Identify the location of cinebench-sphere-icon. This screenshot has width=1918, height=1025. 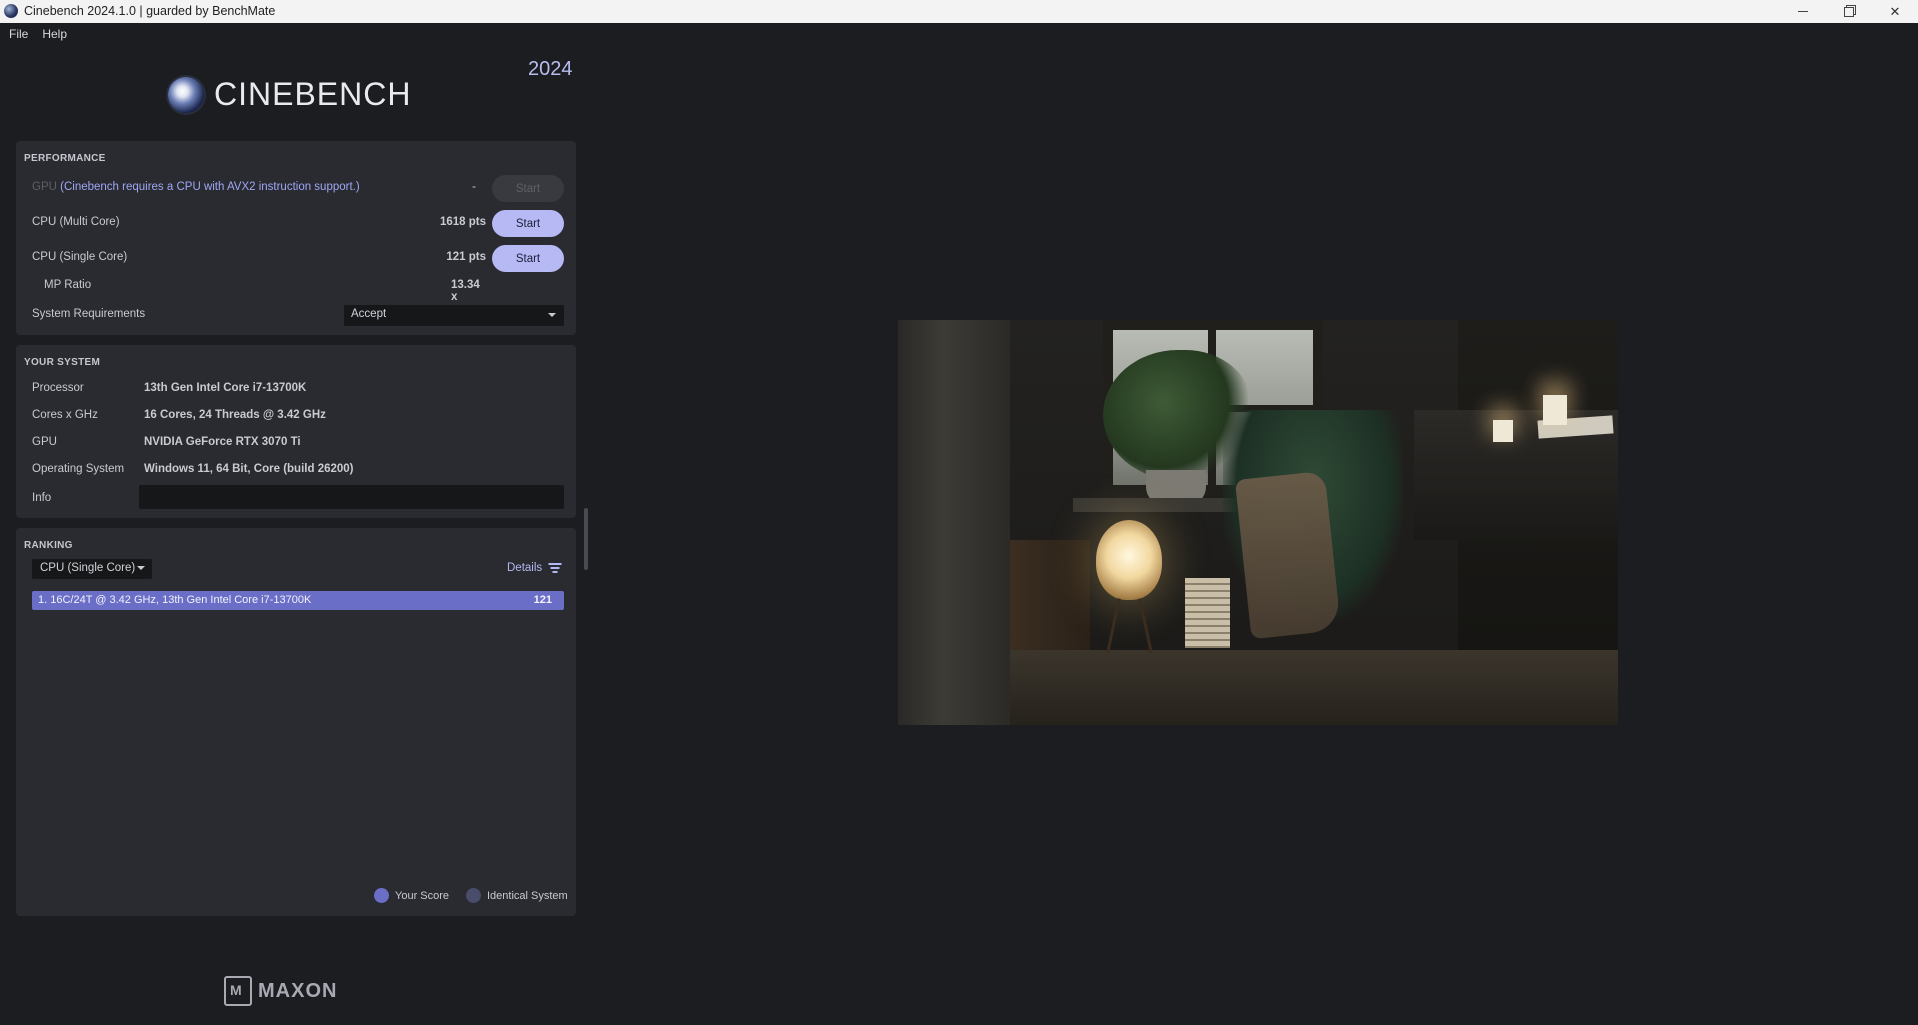
(186, 94).